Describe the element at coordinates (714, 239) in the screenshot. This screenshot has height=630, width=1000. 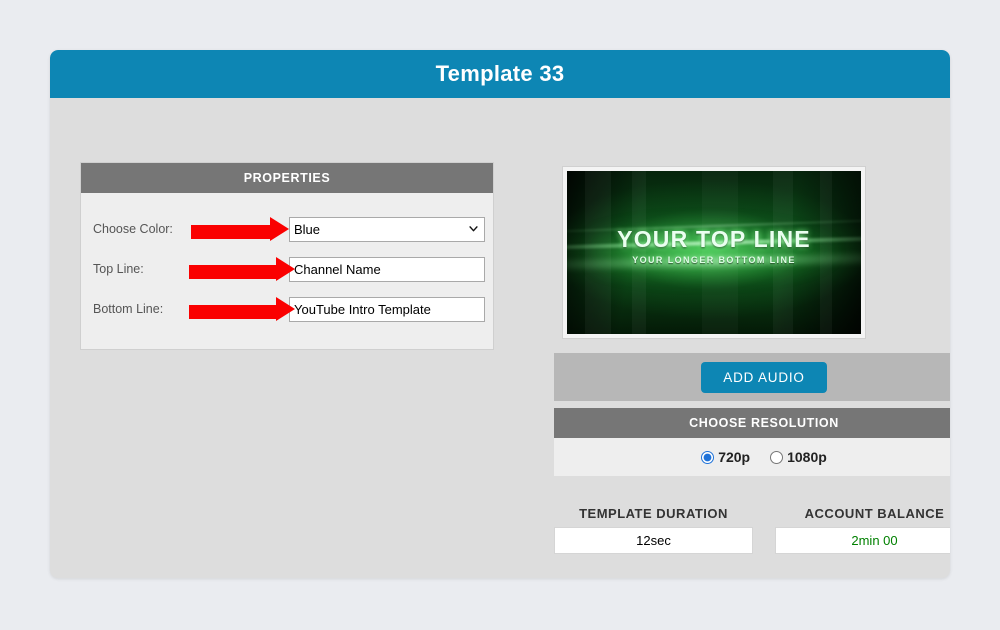
I see `preview-top-line: YOUR TOP LINE` at that location.